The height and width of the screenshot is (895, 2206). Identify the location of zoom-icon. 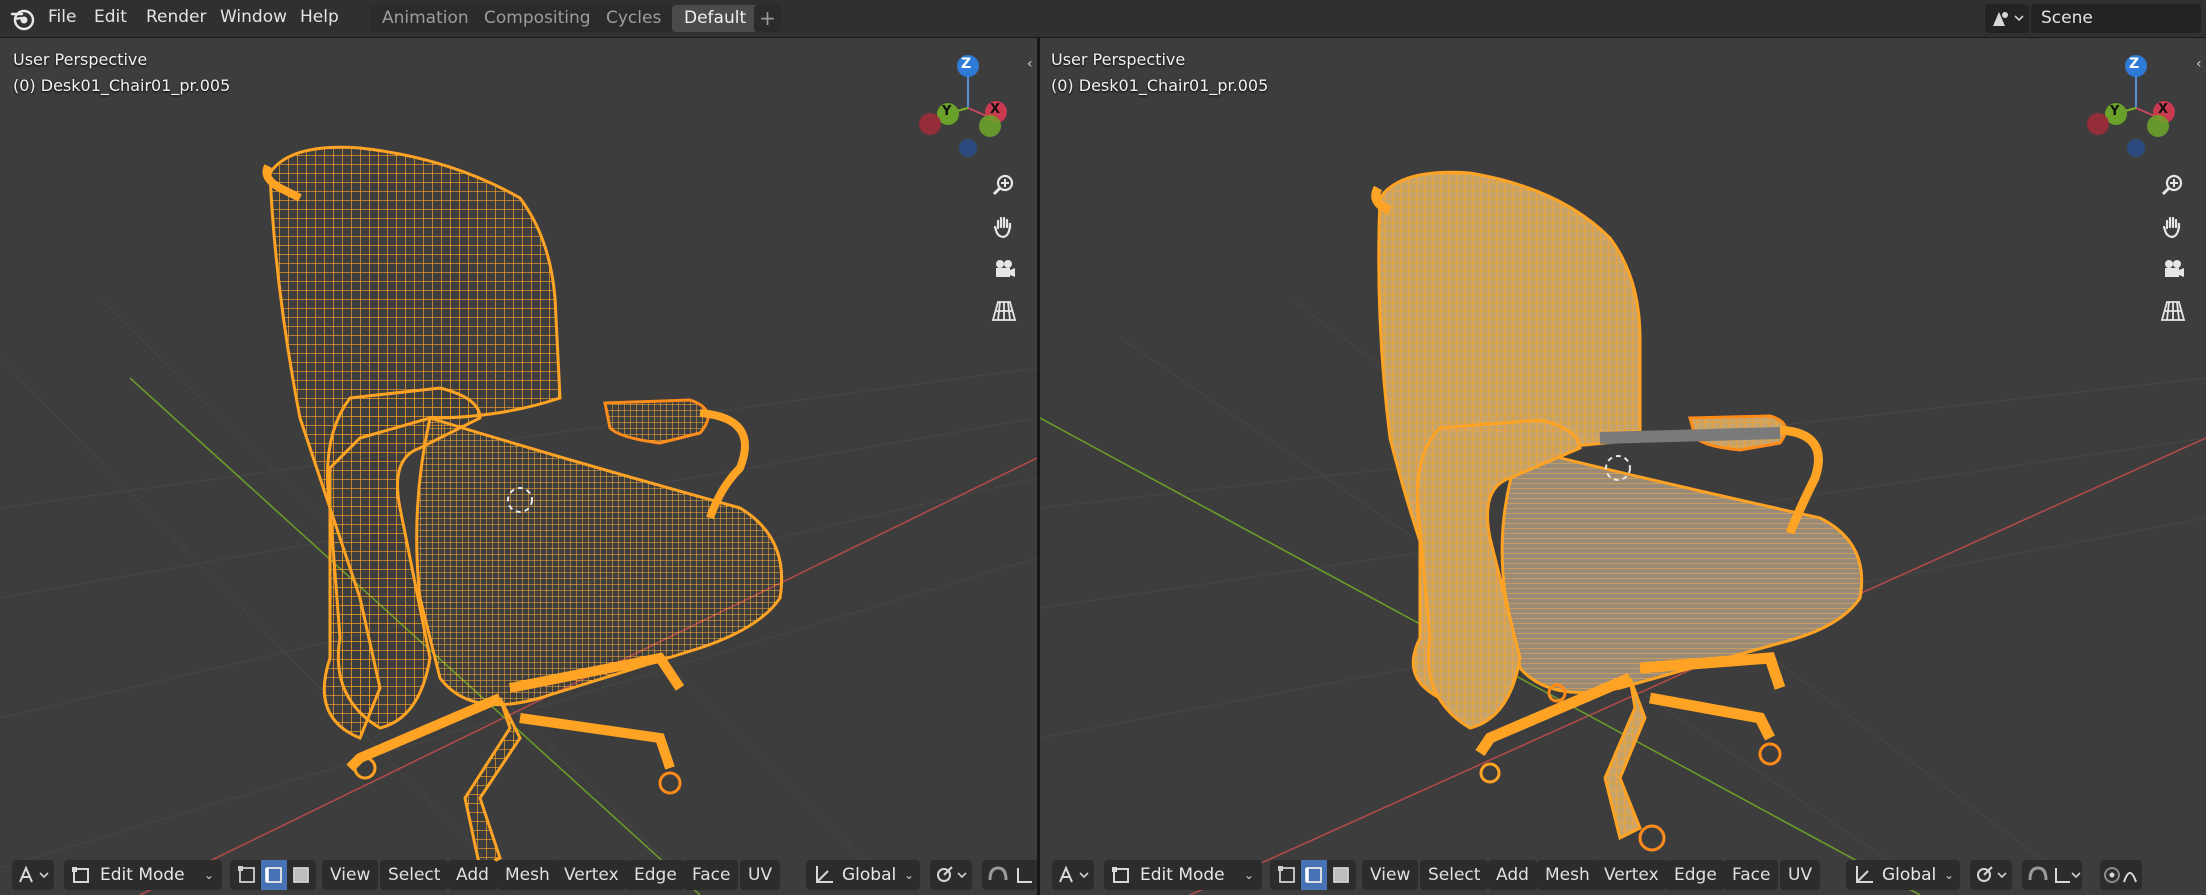
(2172, 185).